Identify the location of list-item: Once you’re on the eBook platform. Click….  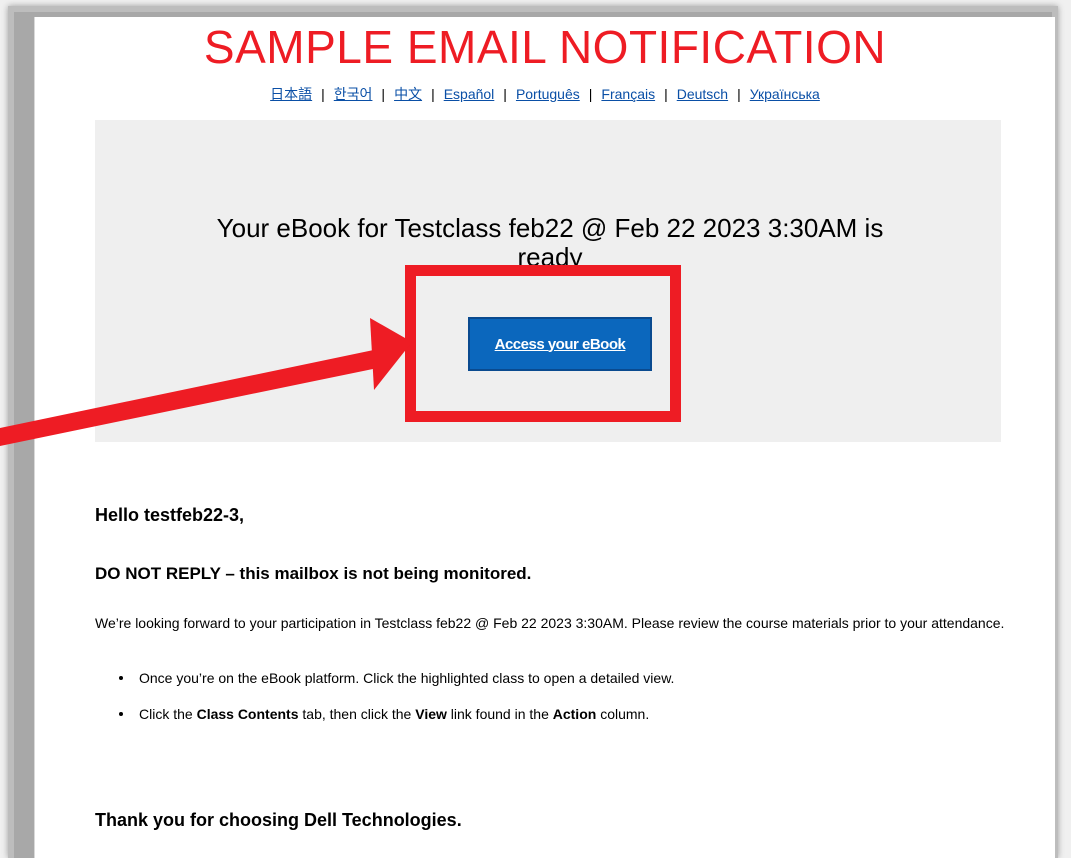
(594, 678).